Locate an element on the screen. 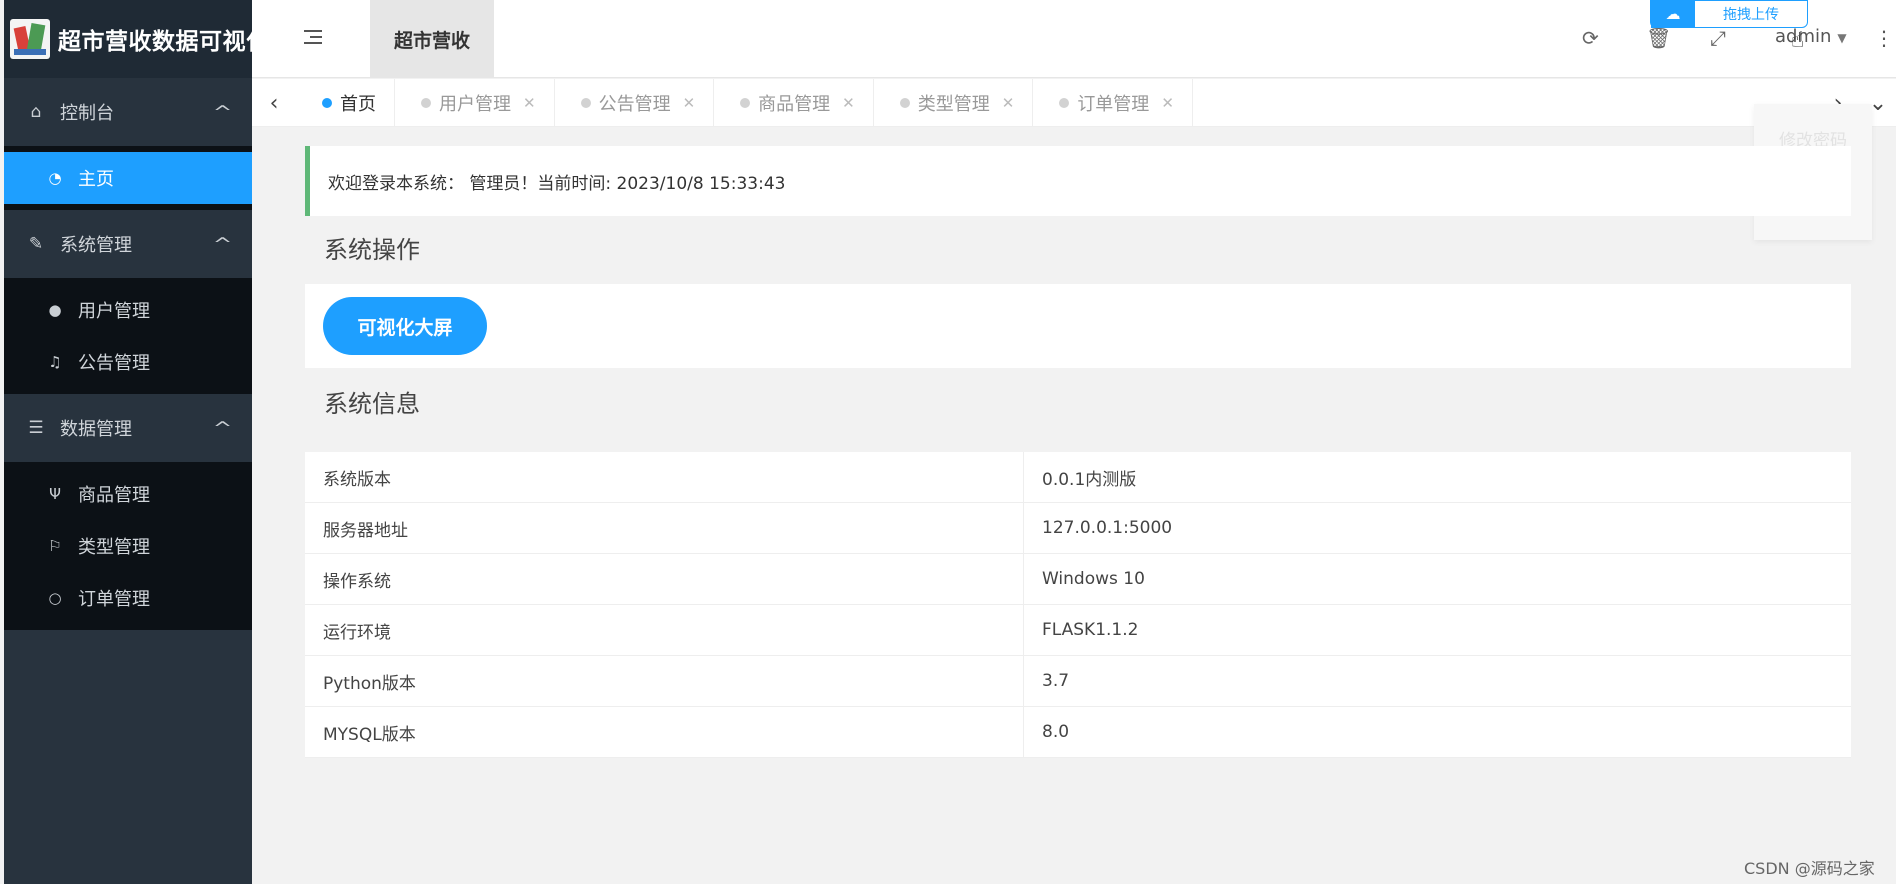 The width and height of the screenshot is (1896, 884). server-icon: ☰ is located at coordinates (36, 428).